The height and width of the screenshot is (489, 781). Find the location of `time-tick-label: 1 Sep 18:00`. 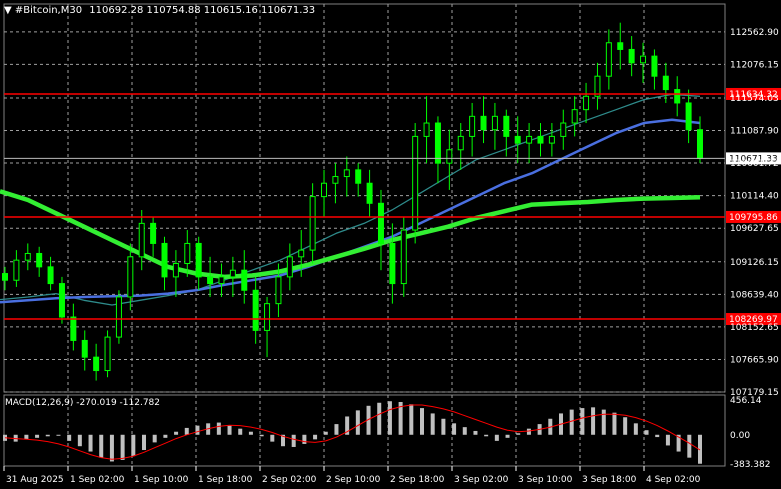

time-tick-label: 1 Sep 18:00 is located at coordinates (225, 480).